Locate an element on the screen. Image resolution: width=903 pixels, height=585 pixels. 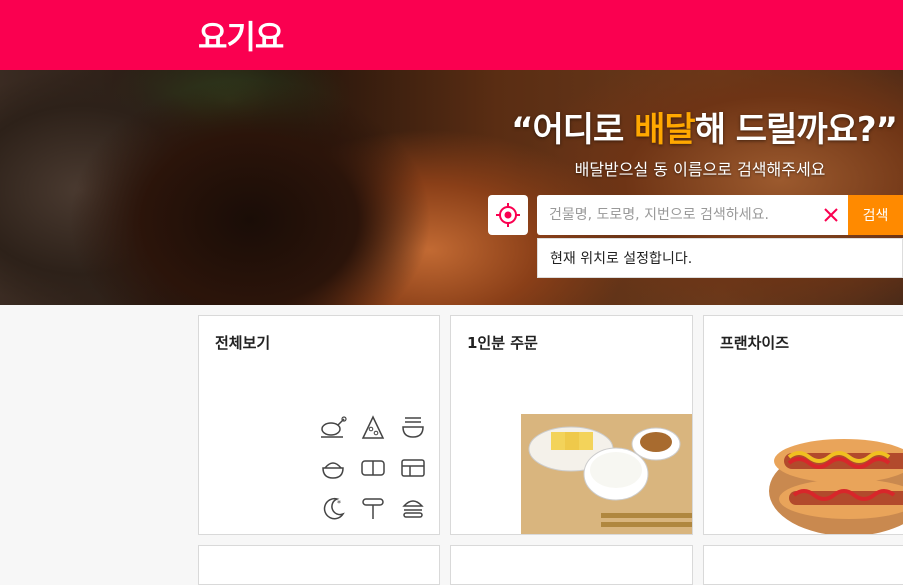
lunchbox-icon is located at coordinates (413, 468).